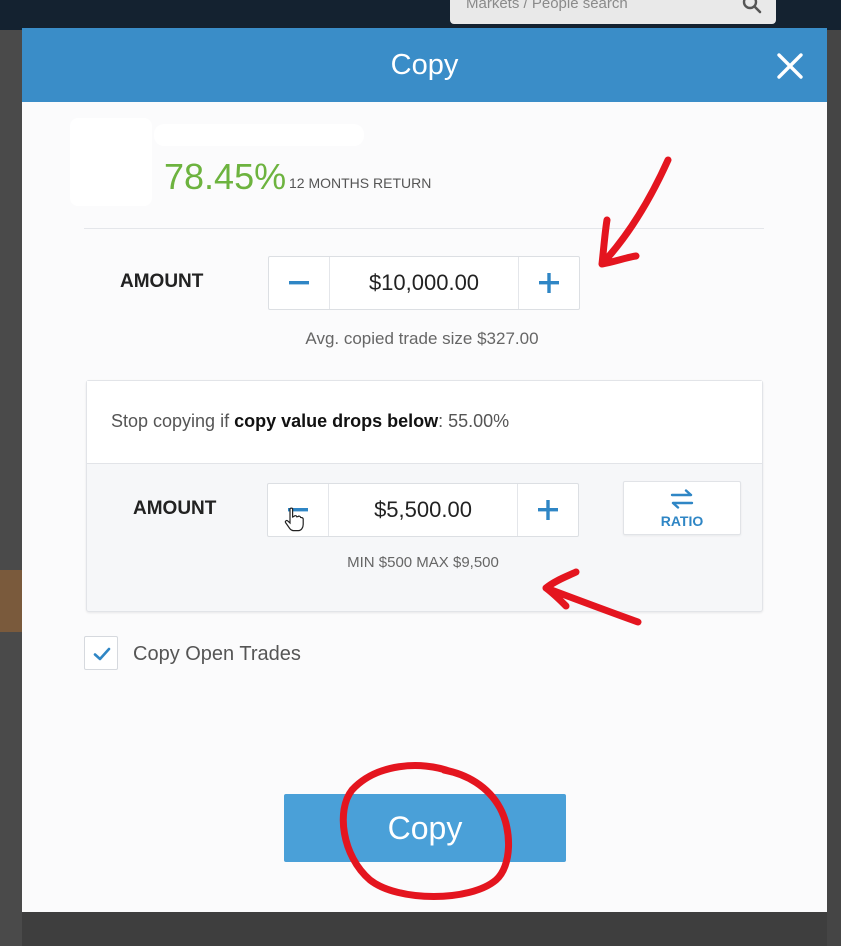 The height and width of the screenshot is (946, 841). What do you see at coordinates (162, 281) in the screenshot?
I see `amount-label: AMOUNT` at bounding box center [162, 281].